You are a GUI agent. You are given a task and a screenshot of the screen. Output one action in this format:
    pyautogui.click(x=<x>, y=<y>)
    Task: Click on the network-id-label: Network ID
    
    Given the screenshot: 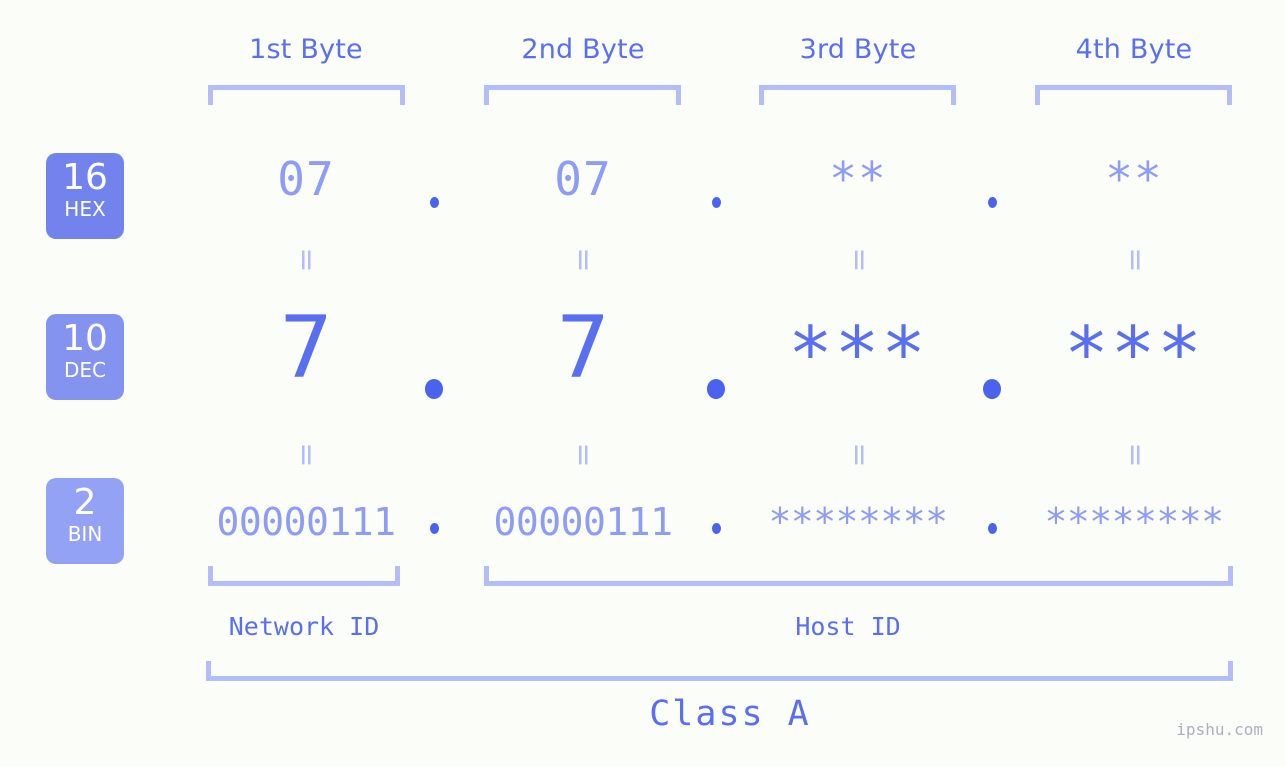 What is the action you would take?
    pyautogui.click(x=304, y=626)
    